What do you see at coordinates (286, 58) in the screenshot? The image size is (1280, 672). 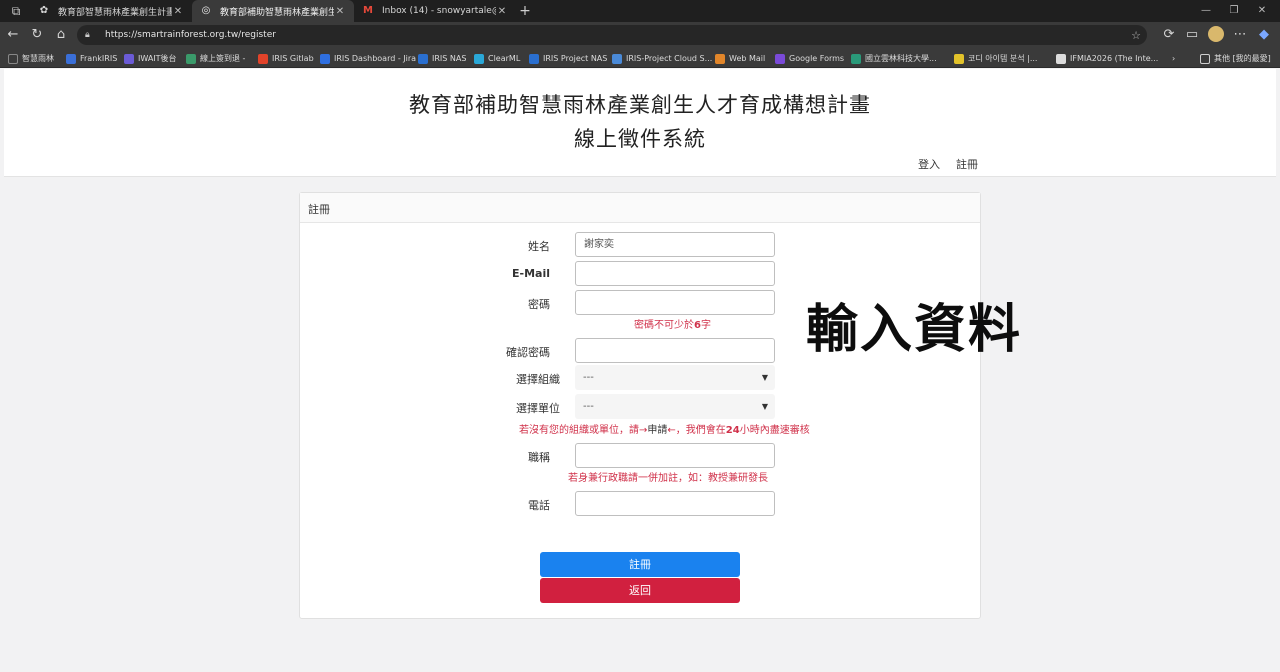 I see `bookmark-item: IRIS Gitlab` at bounding box center [286, 58].